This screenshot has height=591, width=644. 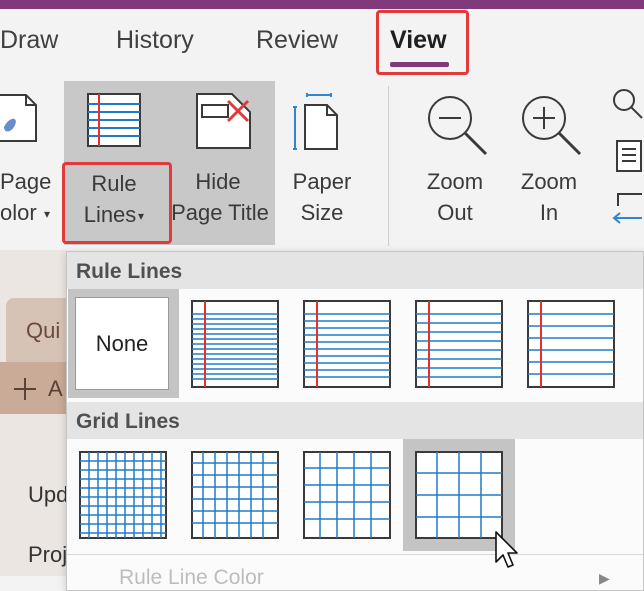 I want to click on zoom-small-icon, so click(x=628, y=104).